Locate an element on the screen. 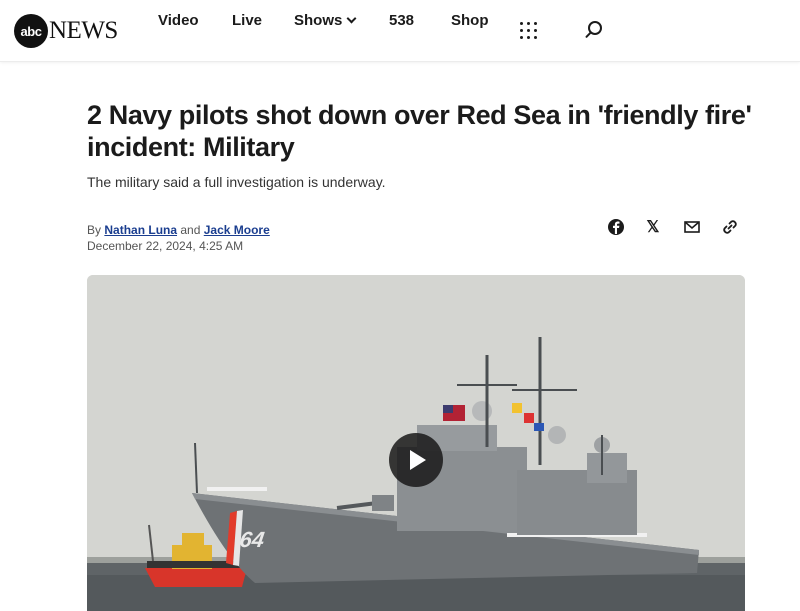 The image size is (800, 611). link-icon is located at coordinates (730, 227).